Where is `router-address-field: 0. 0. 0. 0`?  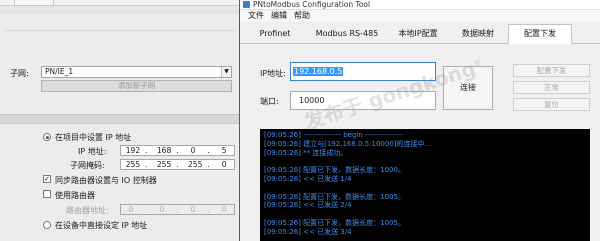 router-address-field: 0. 0. 0. 0 is located at coordinates (177, 209).